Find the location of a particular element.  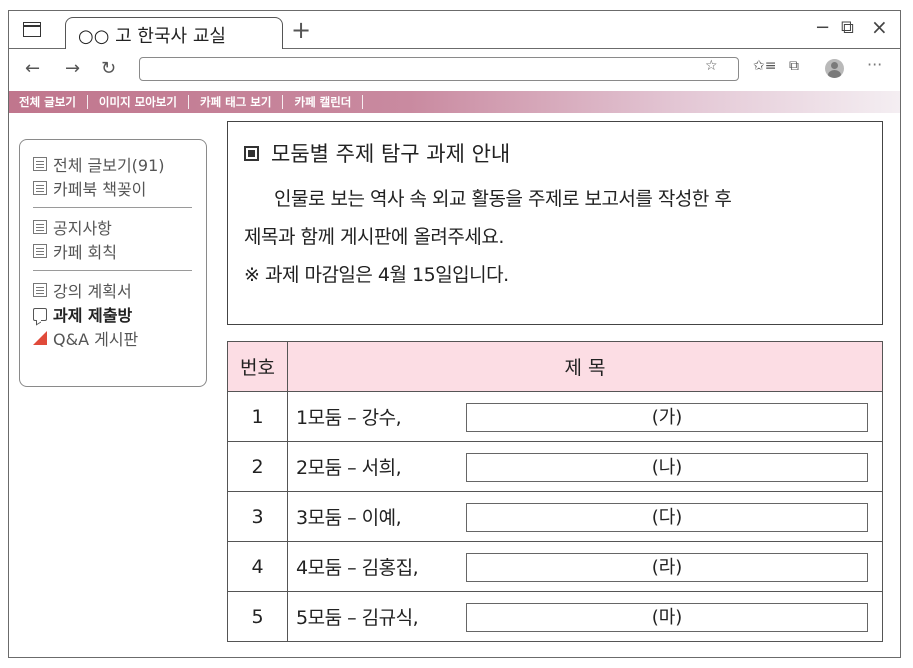

more-options-icon: ··· is located at coordinates (874, 64).